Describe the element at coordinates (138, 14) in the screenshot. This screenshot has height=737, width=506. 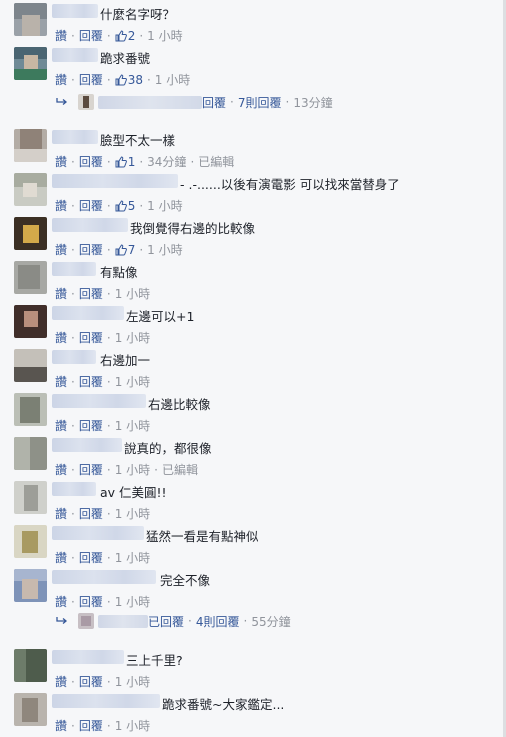
I see `comment-text: 什麼名字呀？` at that location.